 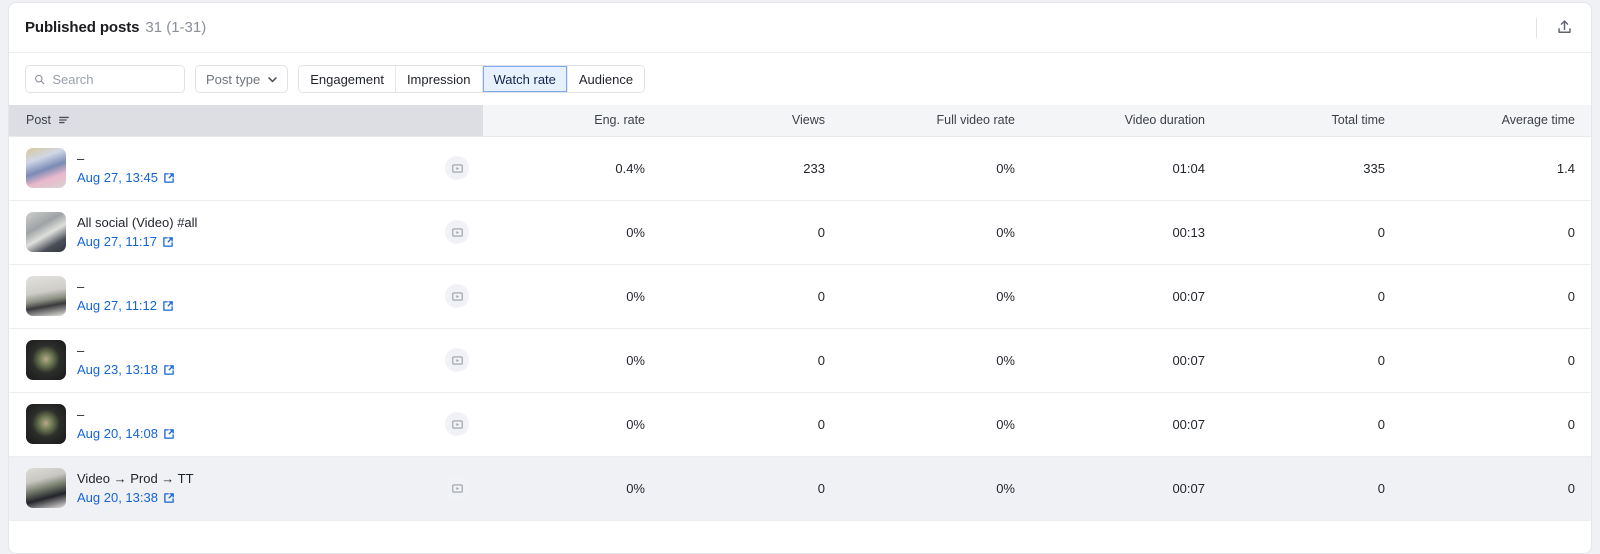 I want to click on export-upload-icon, so click(x=1564, y=26).